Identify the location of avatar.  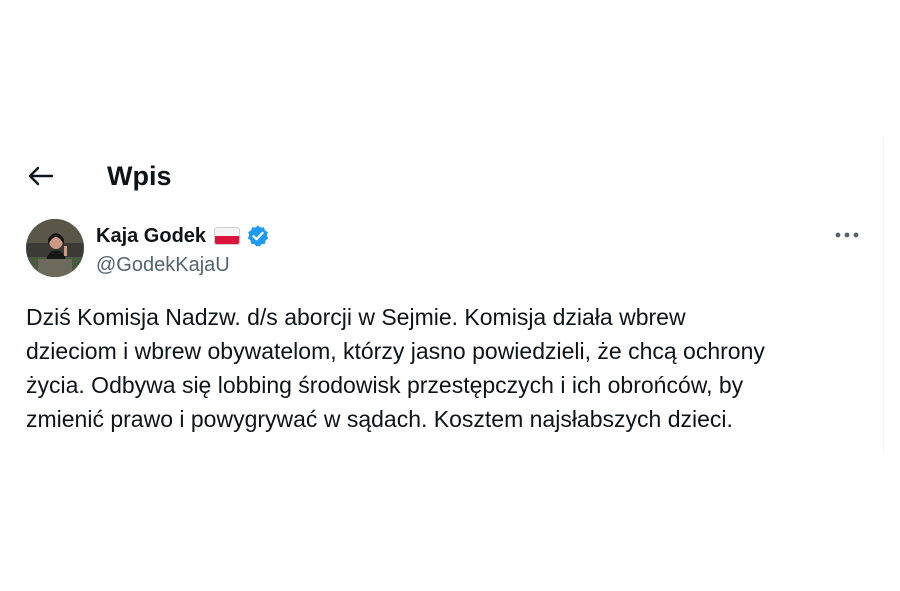
(55, 248).